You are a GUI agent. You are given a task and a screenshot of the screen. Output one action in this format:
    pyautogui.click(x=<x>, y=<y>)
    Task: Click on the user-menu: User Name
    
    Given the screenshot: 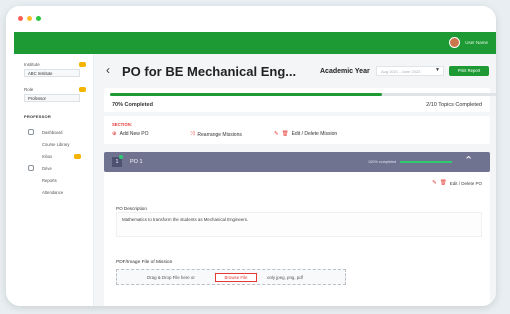 What is the action you would take?
    pyautogui.click(x=468, y=42)
    